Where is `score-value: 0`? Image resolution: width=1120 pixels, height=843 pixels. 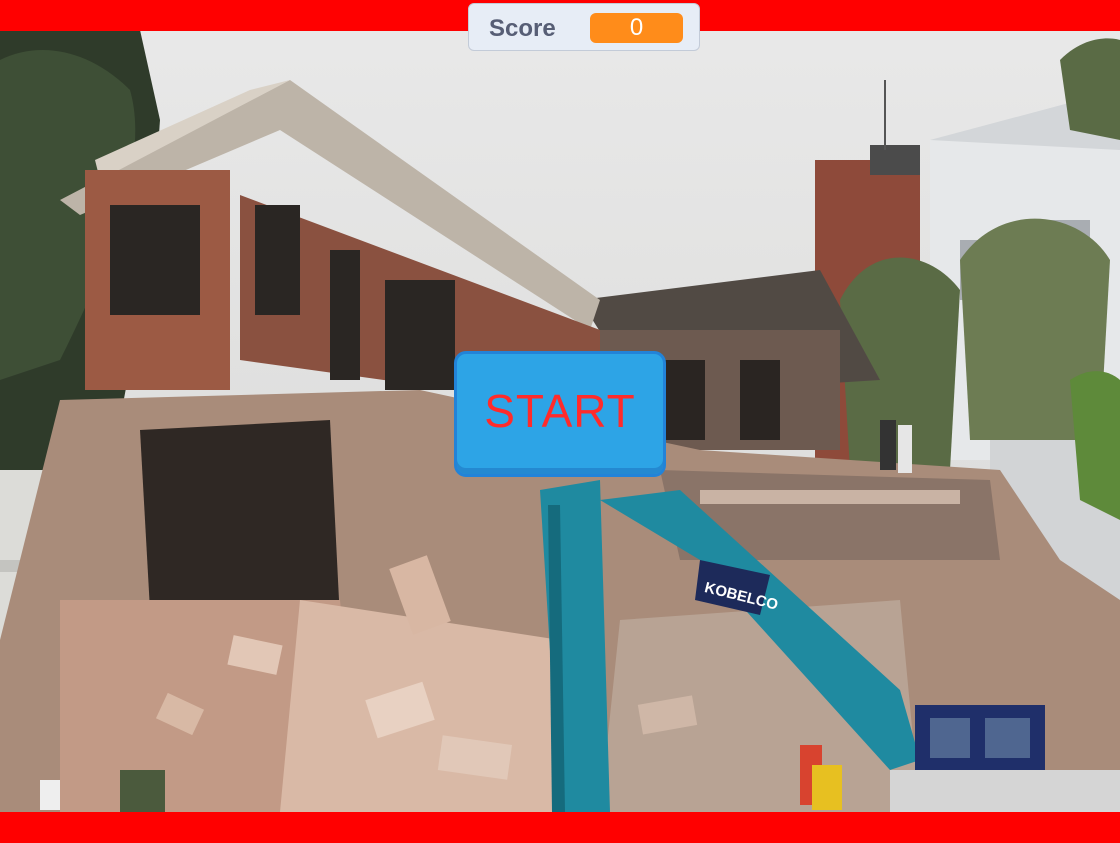
score-value: 0 is located at coordinates (636, 28).